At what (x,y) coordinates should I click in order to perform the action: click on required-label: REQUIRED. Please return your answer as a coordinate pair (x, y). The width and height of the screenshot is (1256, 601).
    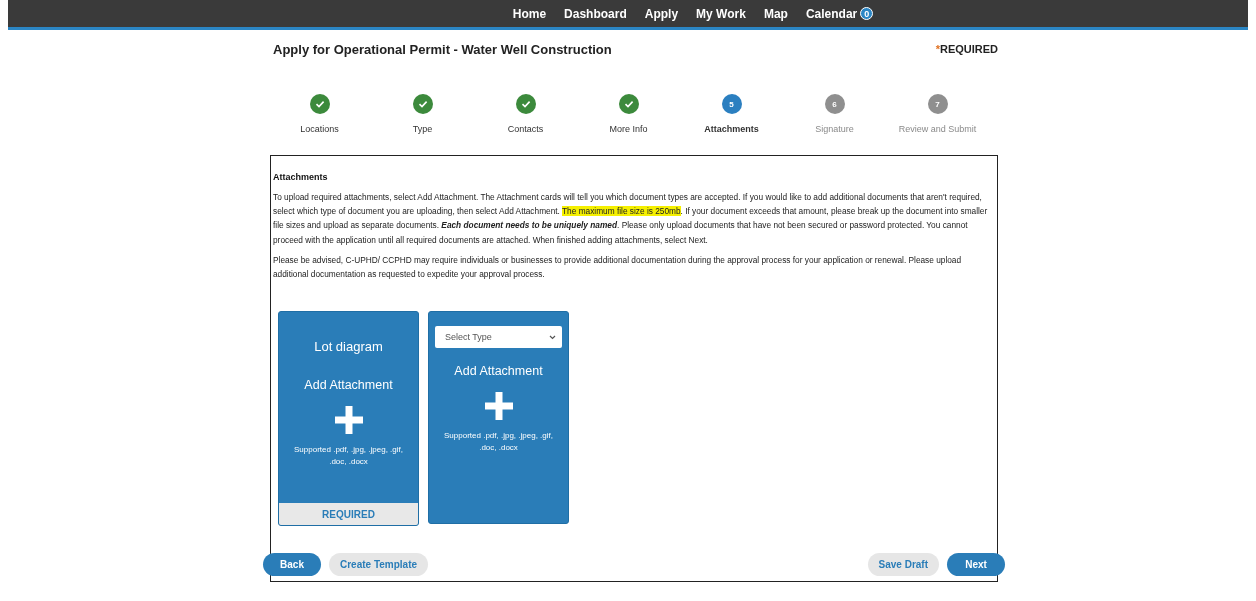
    Looking at the image, I should click on (348, 514).